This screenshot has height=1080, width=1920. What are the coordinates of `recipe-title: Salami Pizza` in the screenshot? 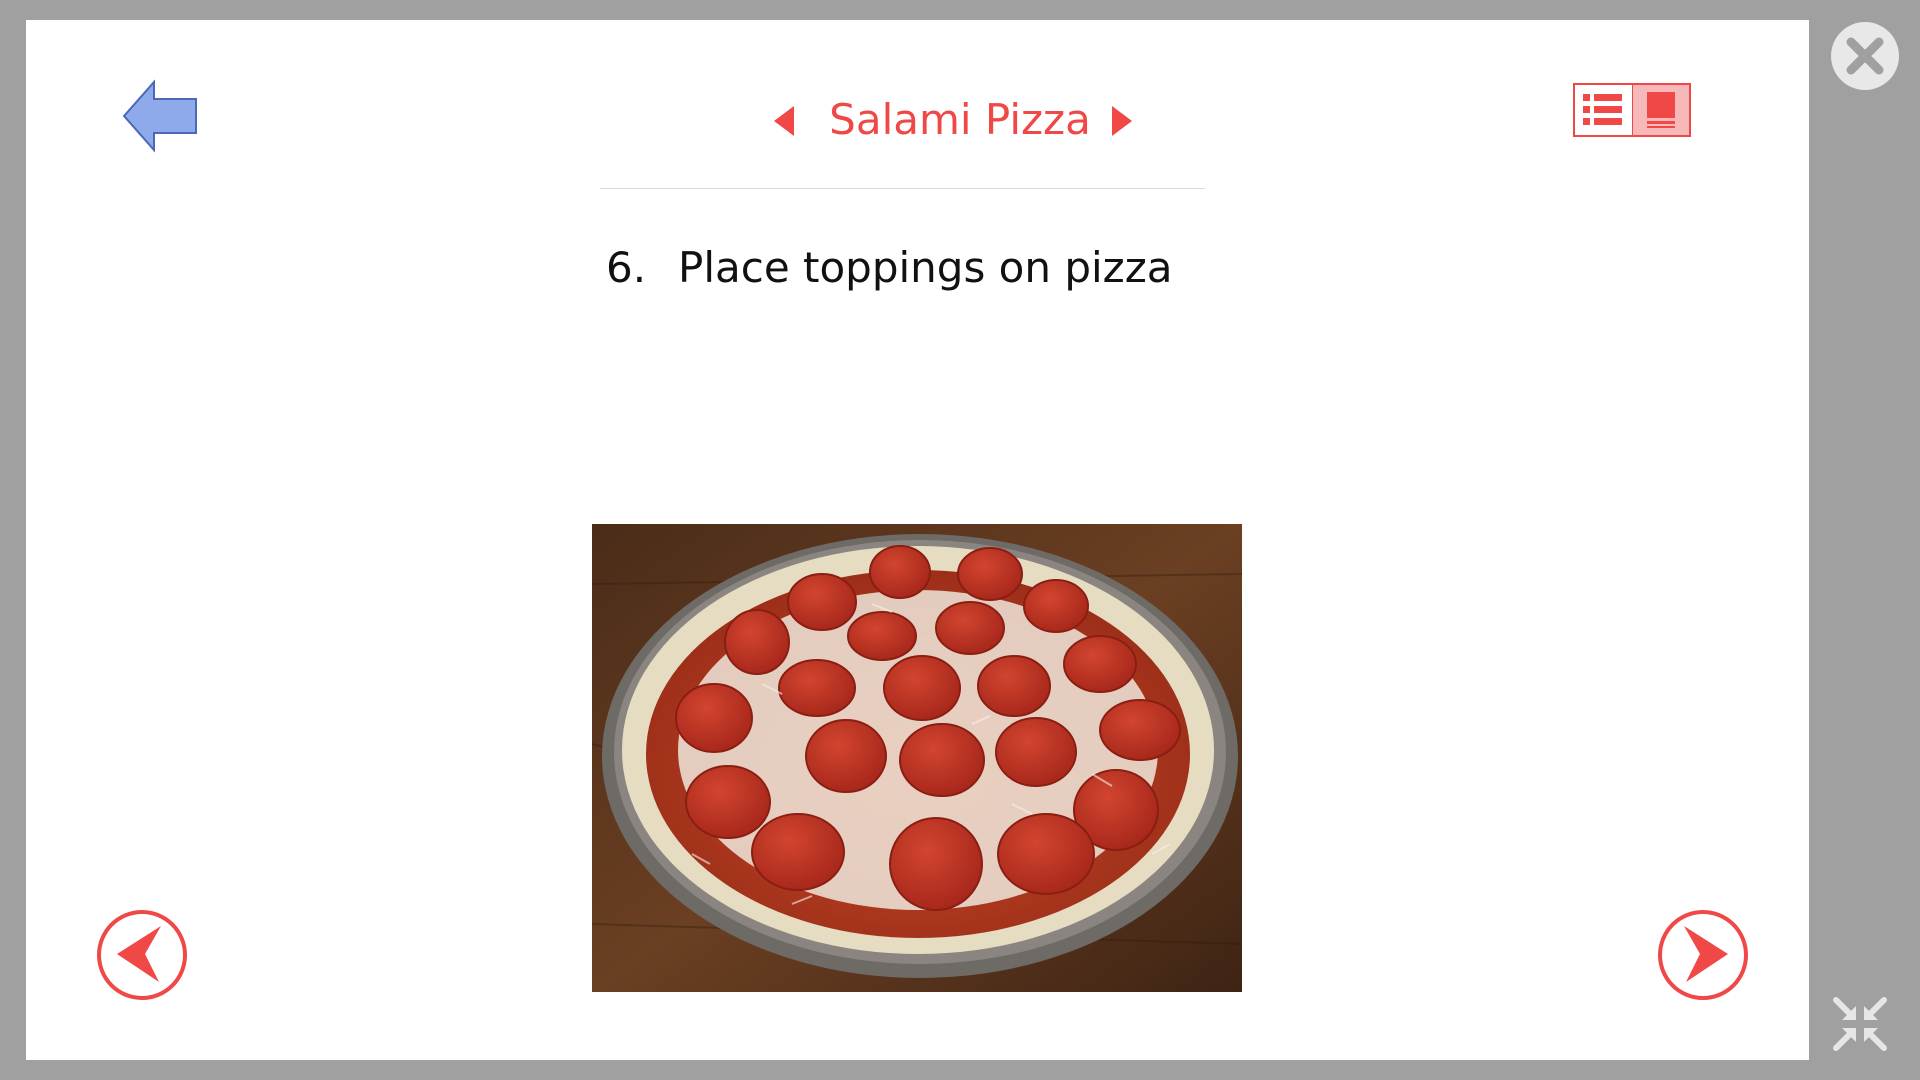 It's located at (960, 119).